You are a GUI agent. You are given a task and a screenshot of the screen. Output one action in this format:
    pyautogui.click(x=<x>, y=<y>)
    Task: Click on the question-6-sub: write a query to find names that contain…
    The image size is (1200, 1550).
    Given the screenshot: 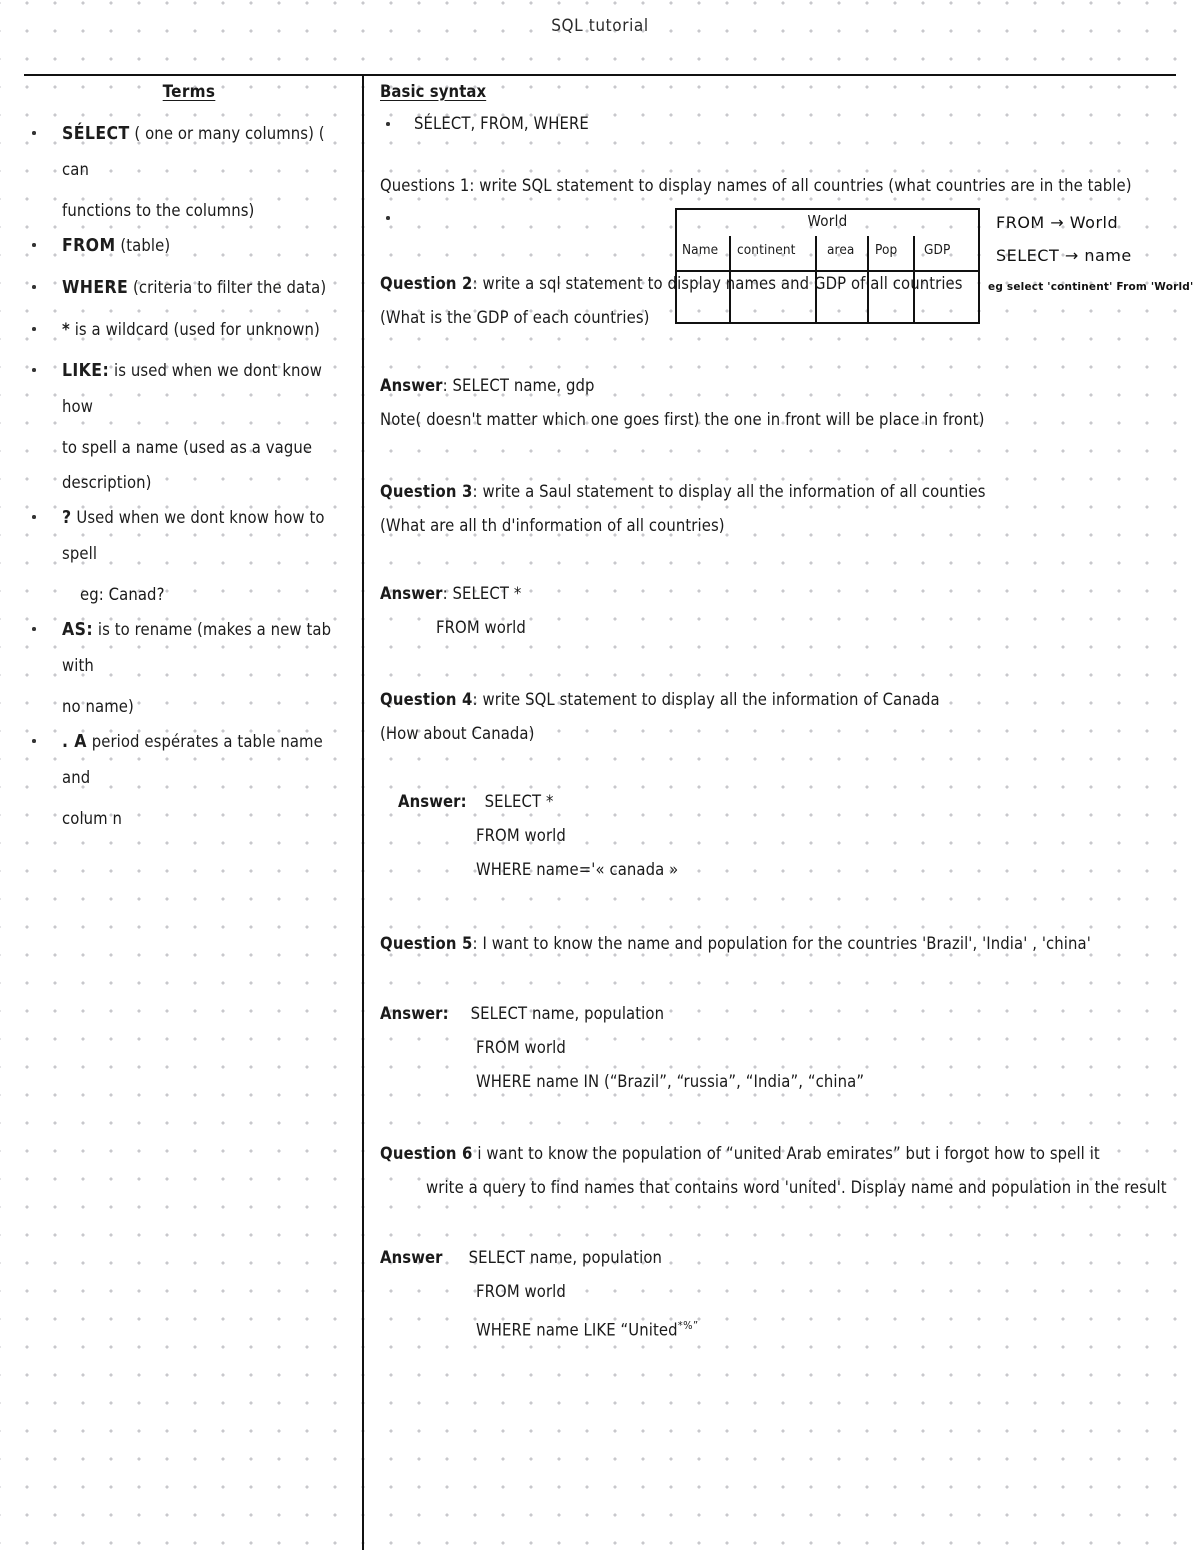 What is the action you would take?
    pyautogui.click(x=796, y=1187)
    